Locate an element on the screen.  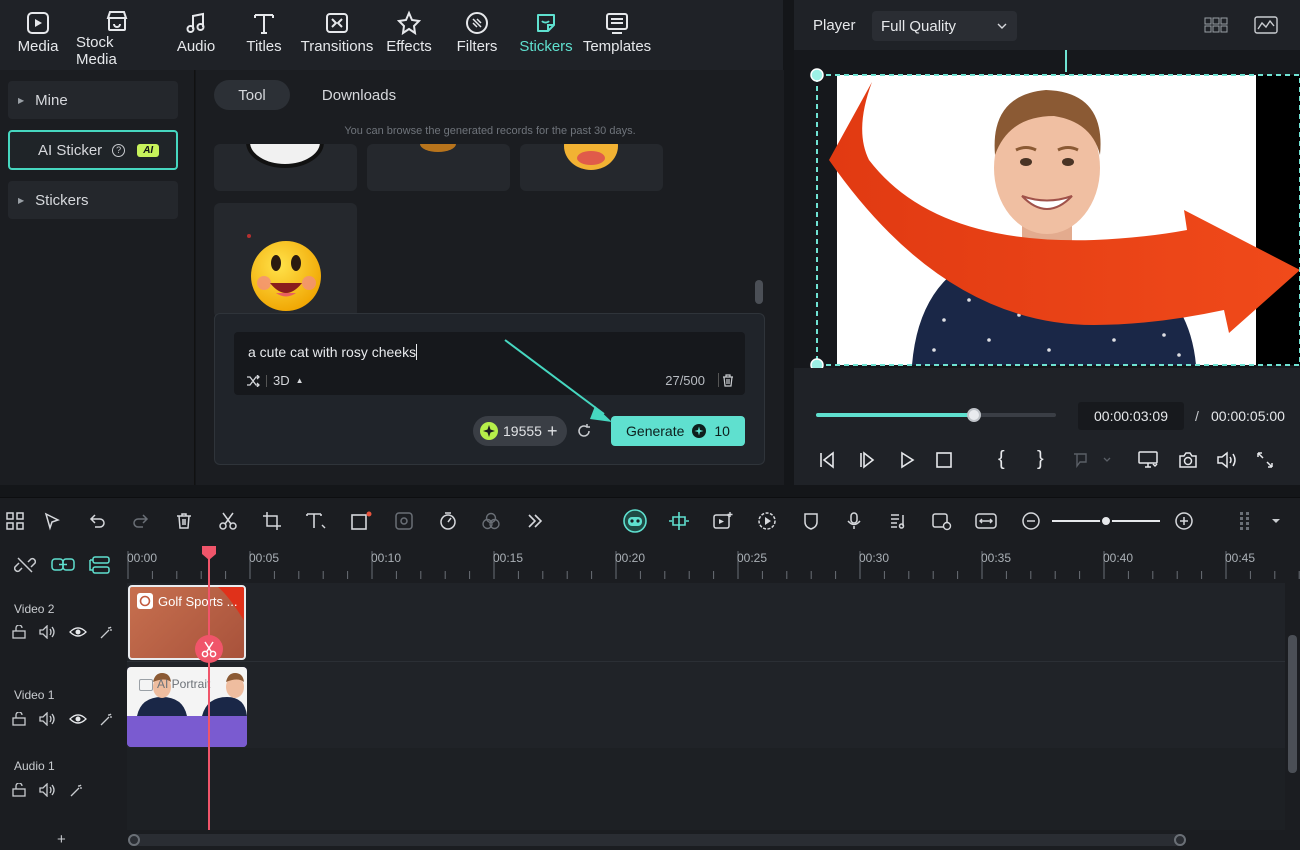
help-icon: ? is located at coordinates (119, 150).